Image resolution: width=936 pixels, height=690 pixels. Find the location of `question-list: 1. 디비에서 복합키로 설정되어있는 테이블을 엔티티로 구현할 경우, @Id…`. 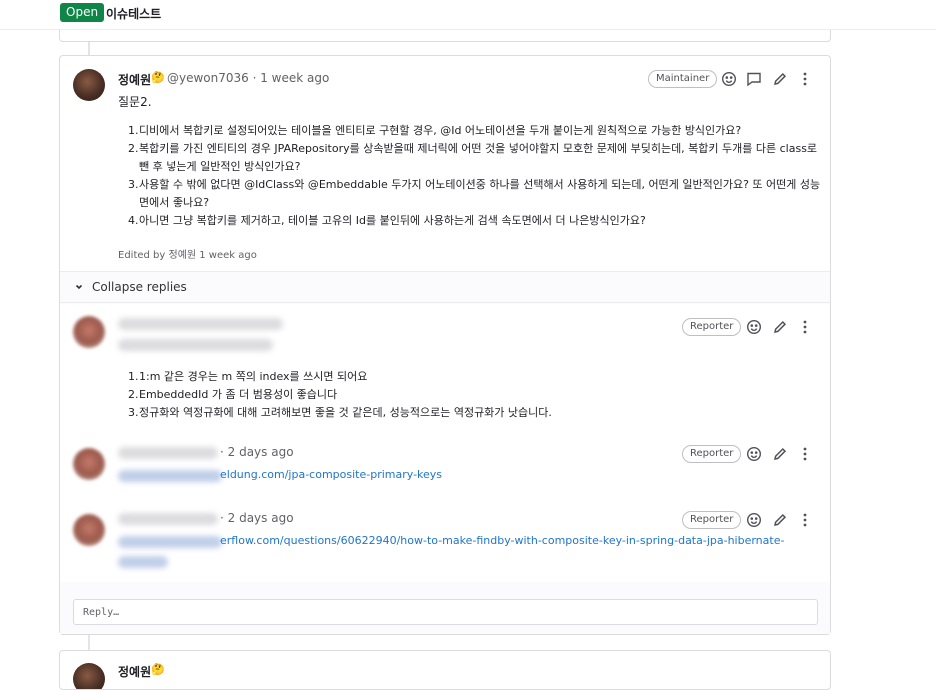

question-list: 1. 디비에서 복합키로 설정되어있는 테이블을 엔티티로 구현할 경우, @Id… is located at coordinates (478, 176).